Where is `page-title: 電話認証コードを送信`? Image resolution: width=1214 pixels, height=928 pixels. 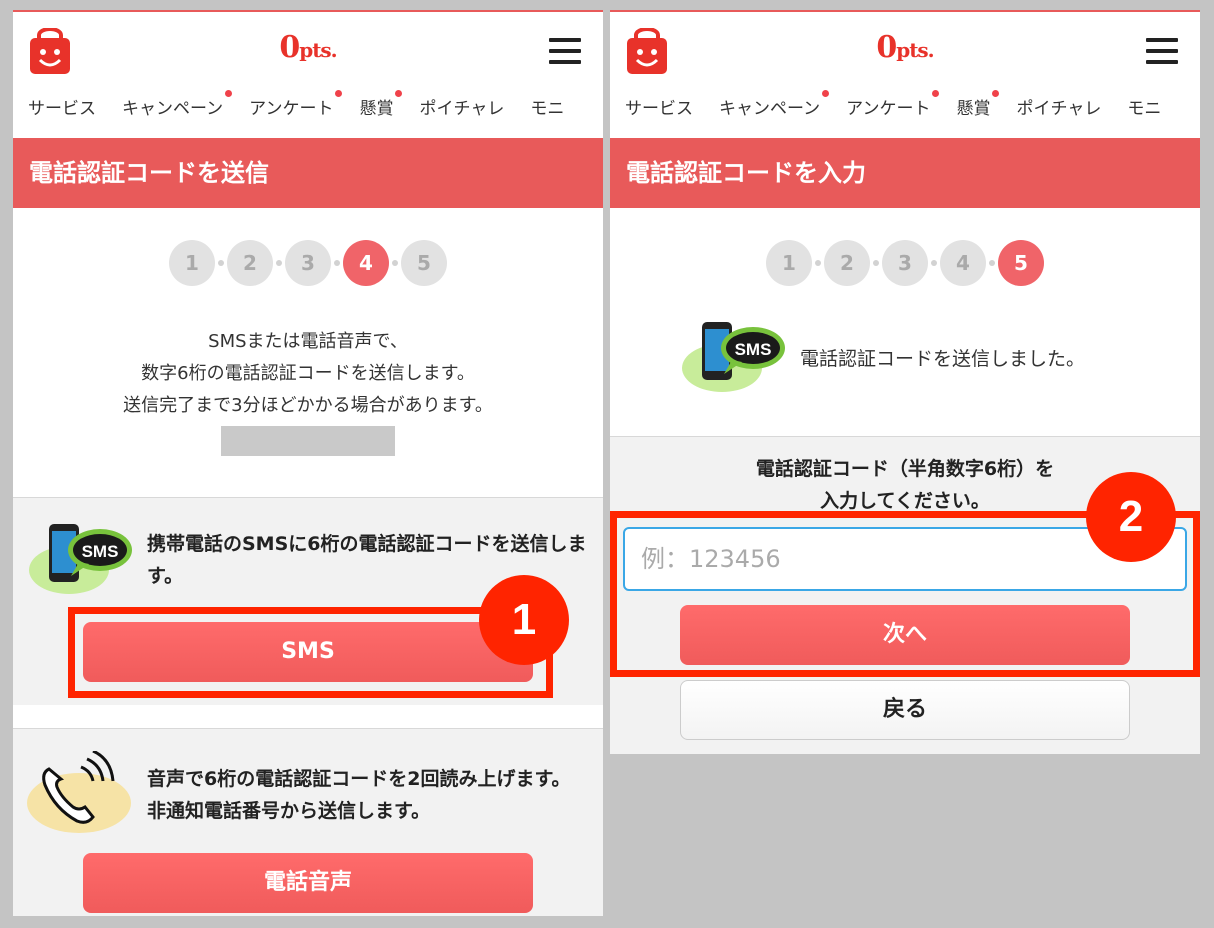
page-title: 電話認証コードを送信 is located at coordinates (308, 173).